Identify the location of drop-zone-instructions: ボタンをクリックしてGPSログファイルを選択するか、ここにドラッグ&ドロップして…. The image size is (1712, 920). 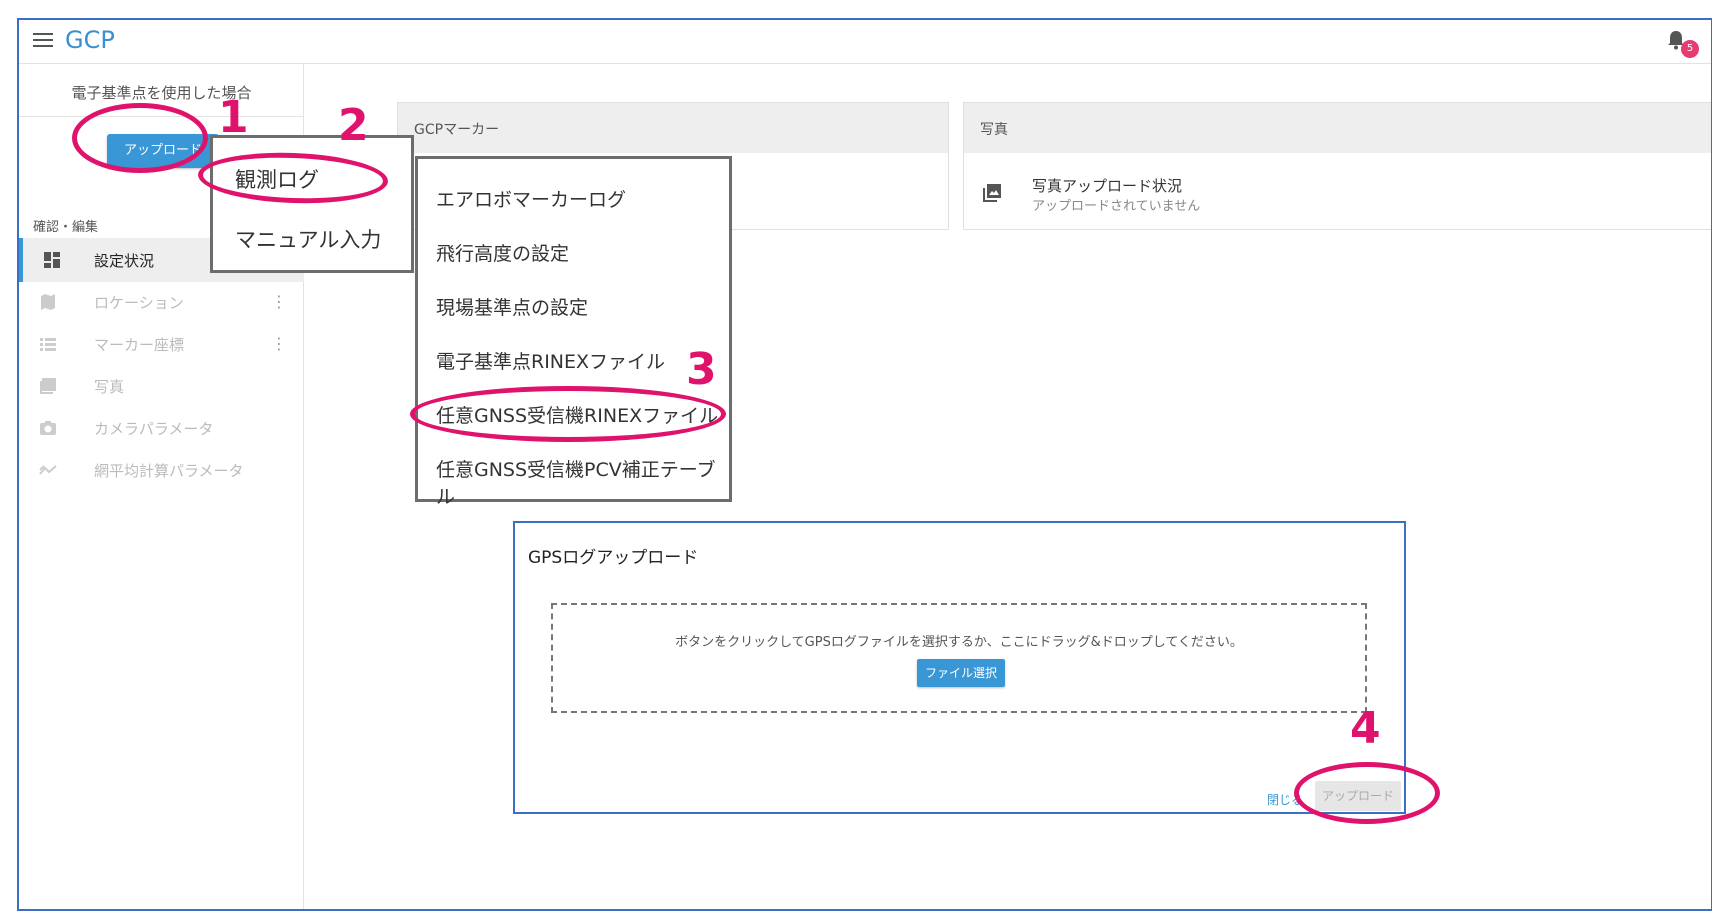
(959, 642).